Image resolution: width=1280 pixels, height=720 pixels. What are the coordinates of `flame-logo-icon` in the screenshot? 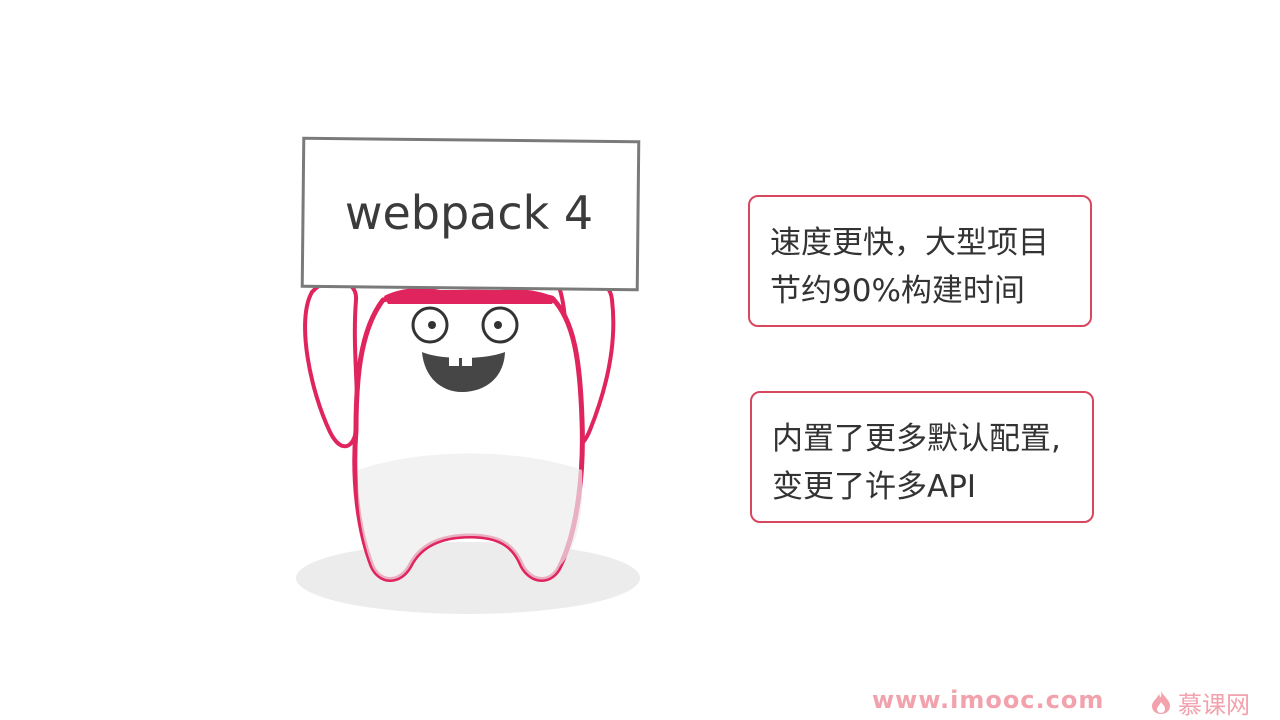 It's located at (1161, 702).